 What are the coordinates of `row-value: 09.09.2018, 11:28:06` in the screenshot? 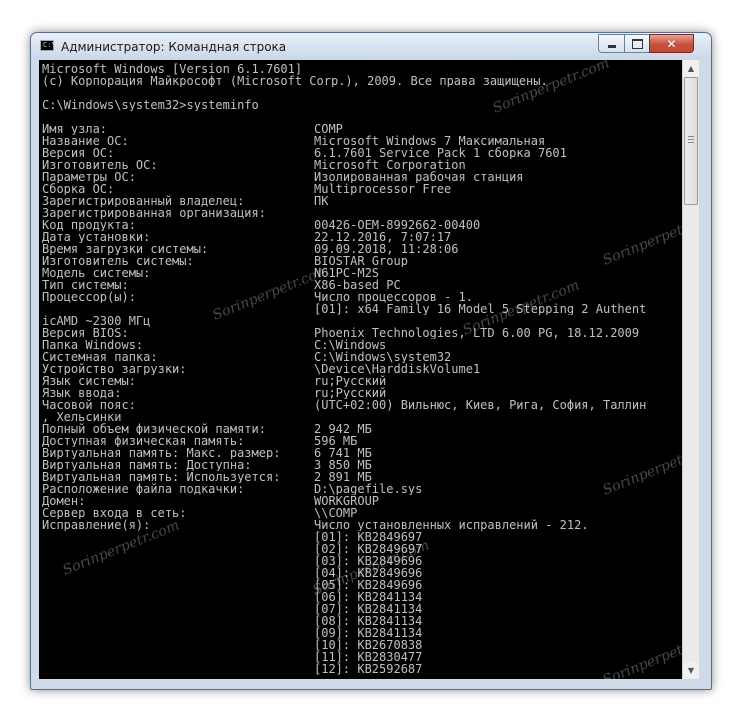 It's located at (386, 249).